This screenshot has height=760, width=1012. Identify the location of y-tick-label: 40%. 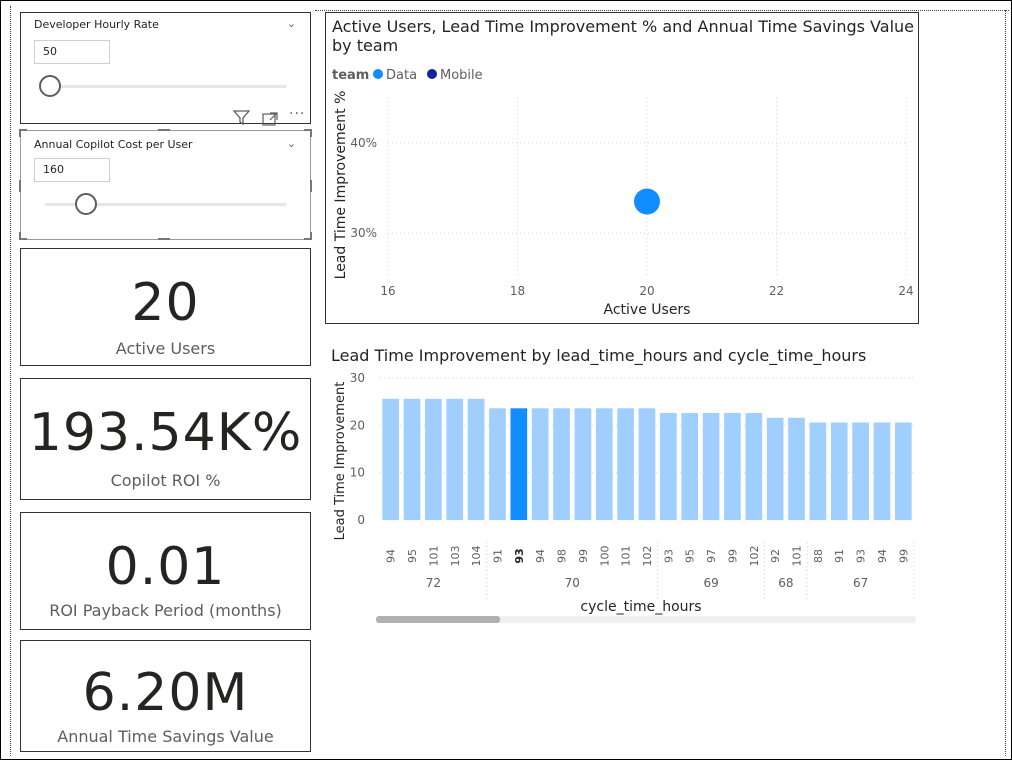
(363, 143).